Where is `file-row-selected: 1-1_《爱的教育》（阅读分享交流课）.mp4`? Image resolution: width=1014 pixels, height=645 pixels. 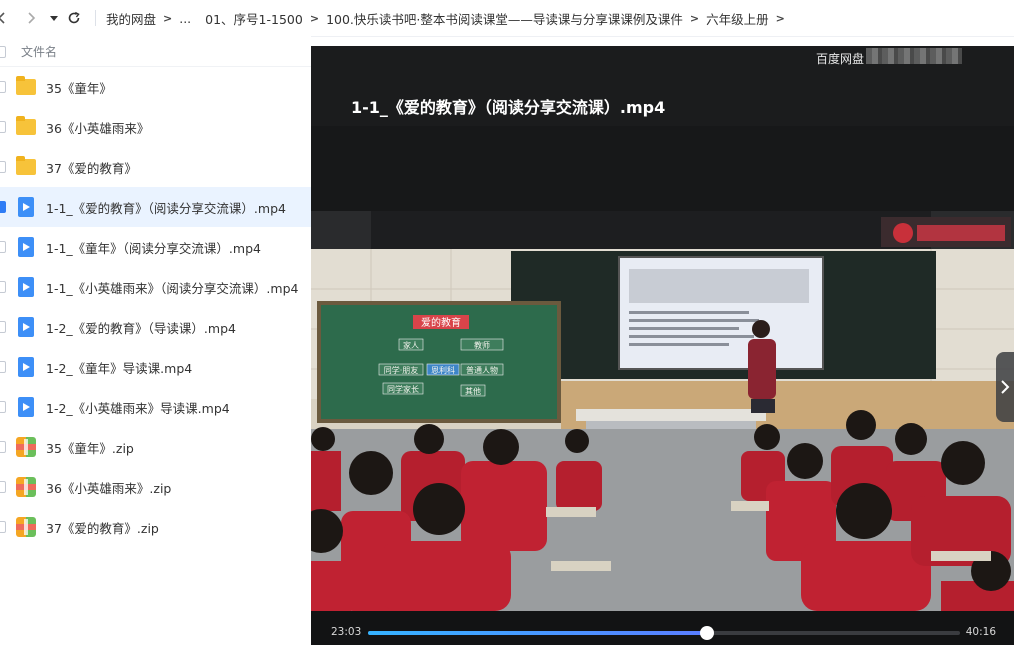 file-row-selected: 1-1_《爱的教育》（阅读分享交流课）.mp4 is located at coordinates (155, 207).